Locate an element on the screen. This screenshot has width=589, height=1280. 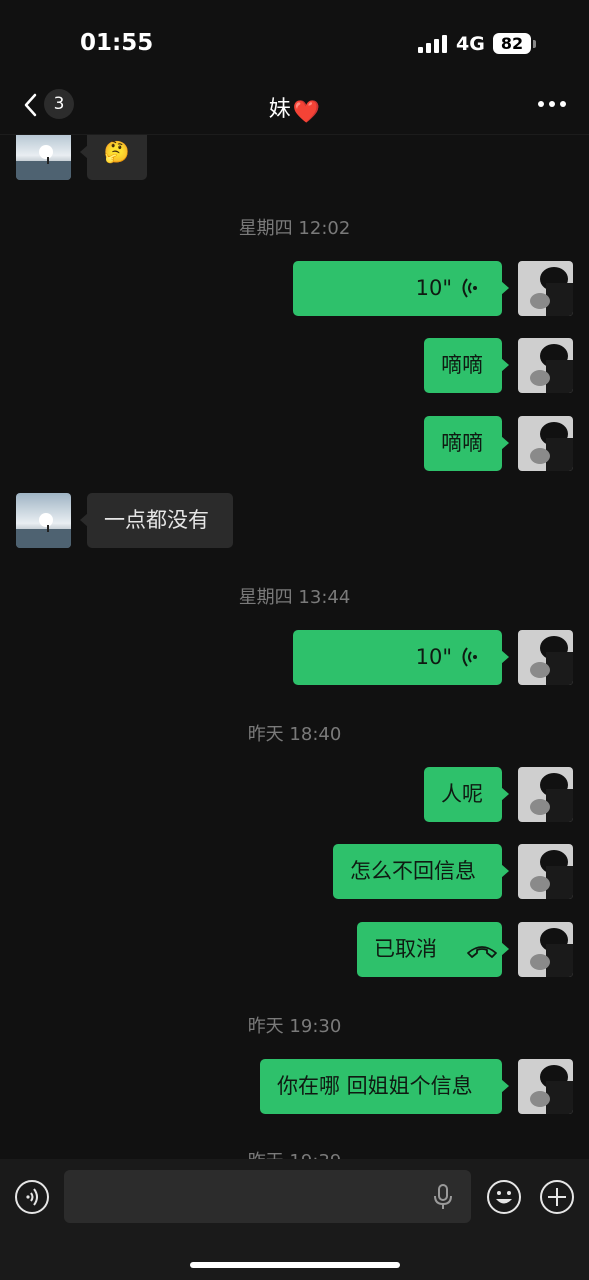
message-input is located at coordinates (267, 1196).